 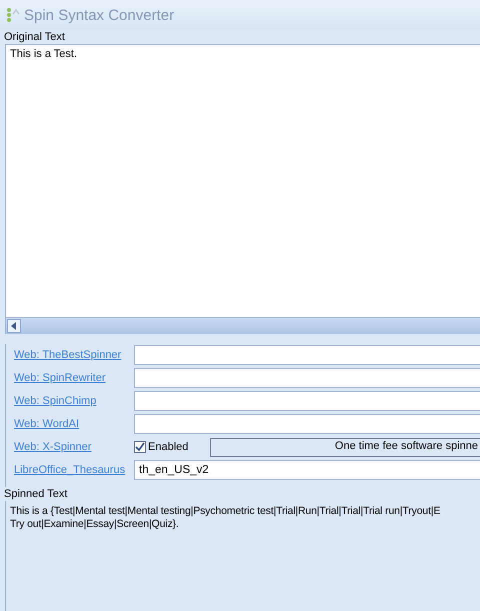 What do you see at coordinates (70, 378) in the screenshot?
I see `service-link: Web: SpinRewriter` at bounding box center [70, 378].